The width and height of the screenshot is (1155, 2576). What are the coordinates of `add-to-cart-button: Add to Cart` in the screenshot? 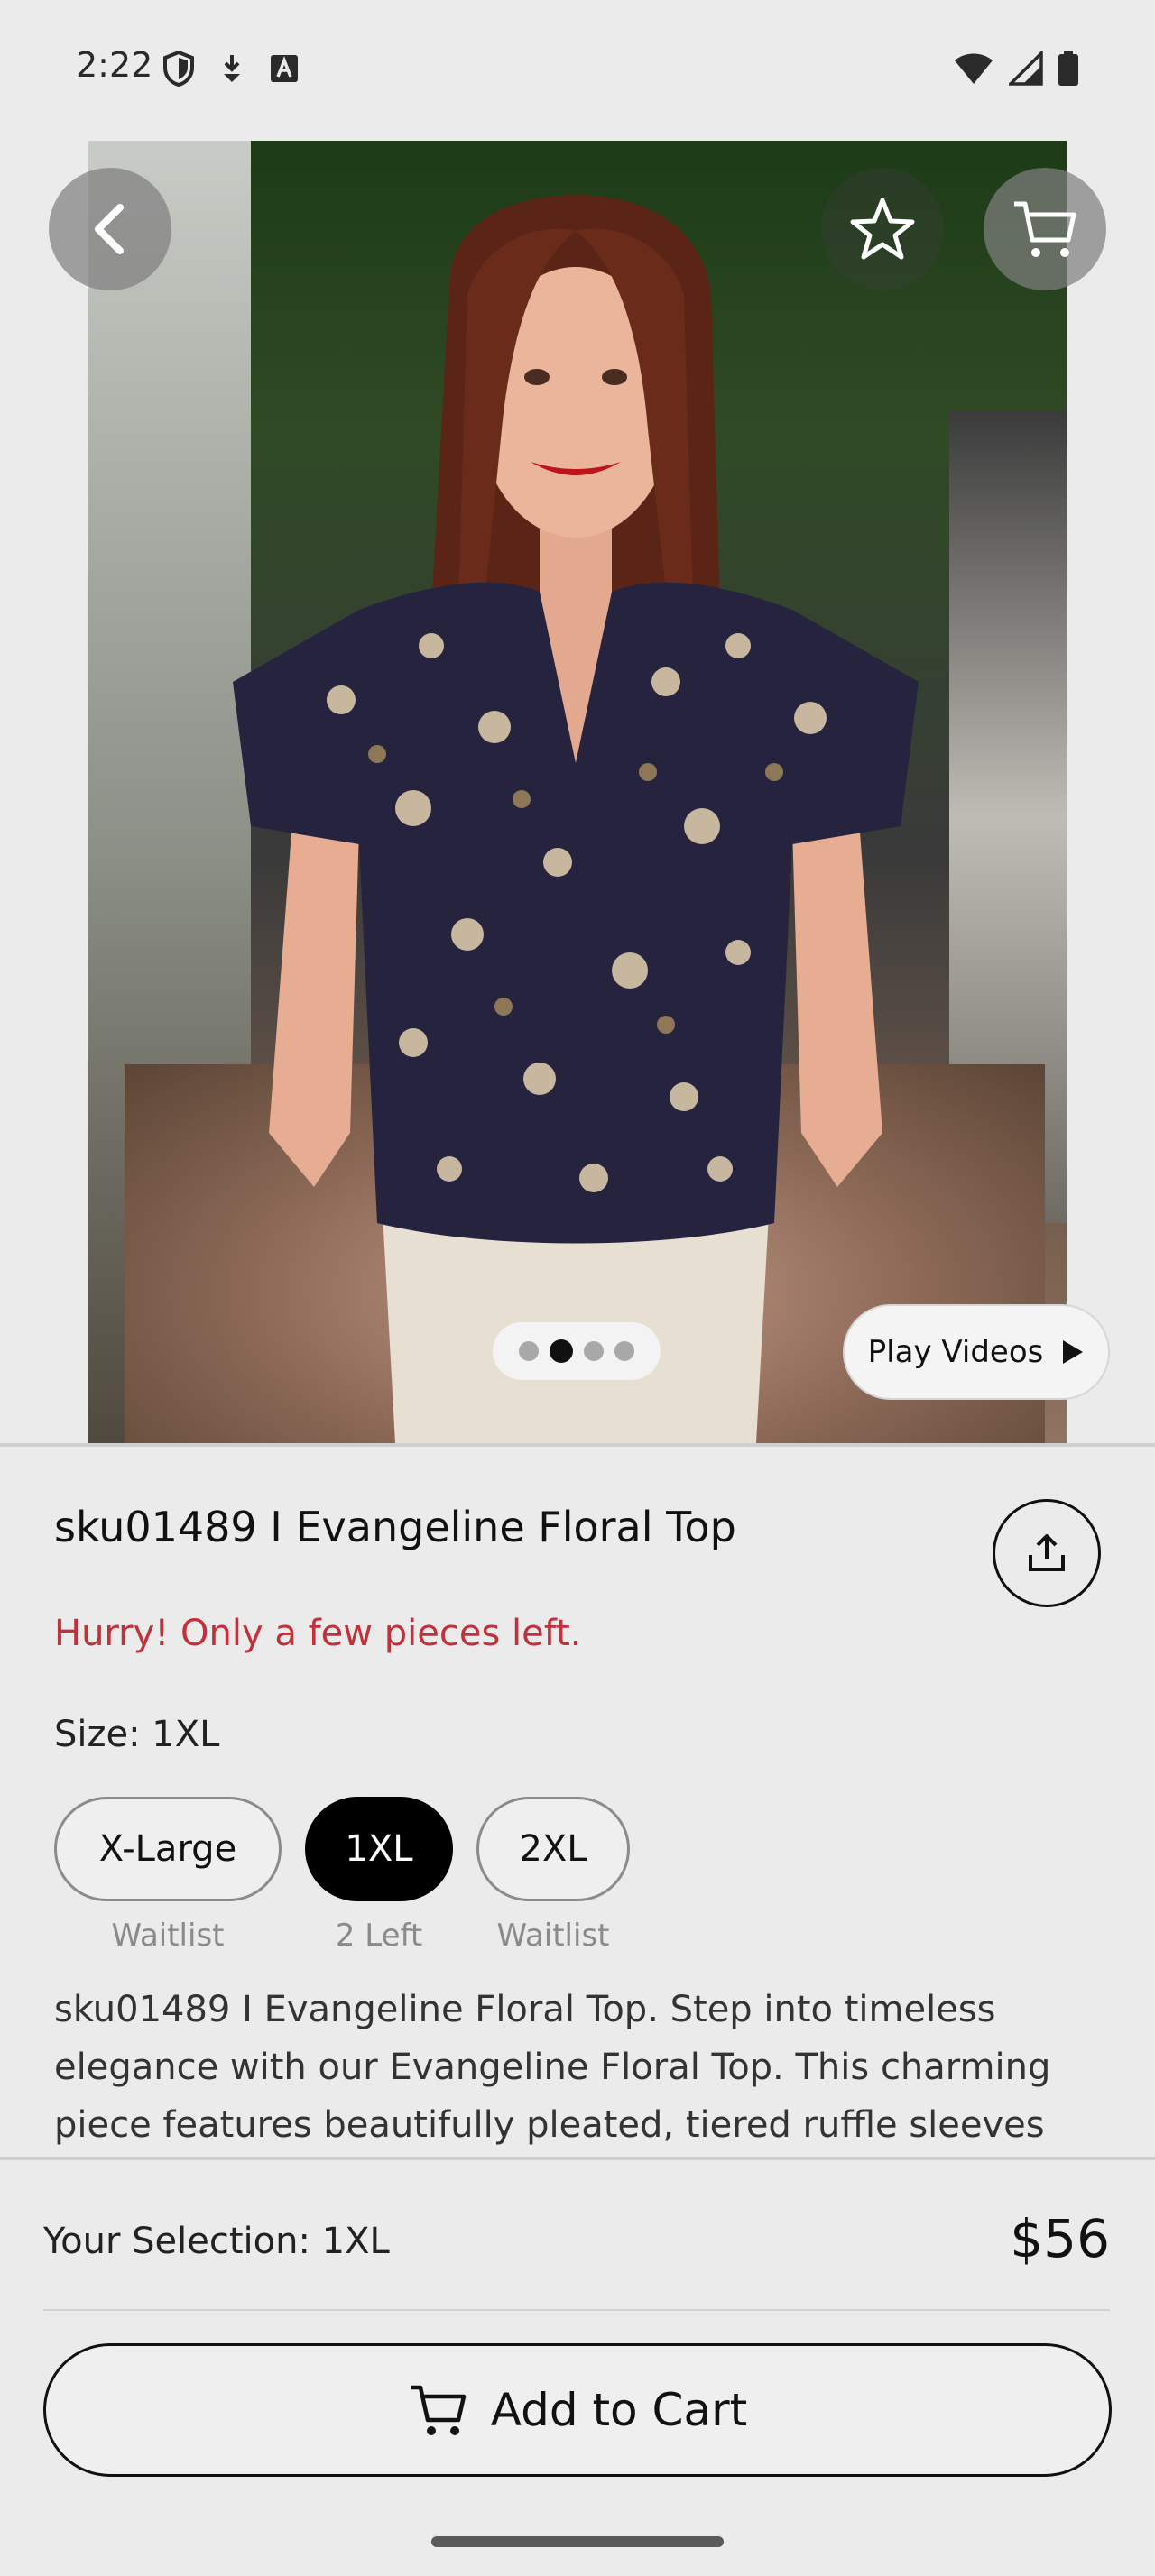 It's located at (577, 2410).